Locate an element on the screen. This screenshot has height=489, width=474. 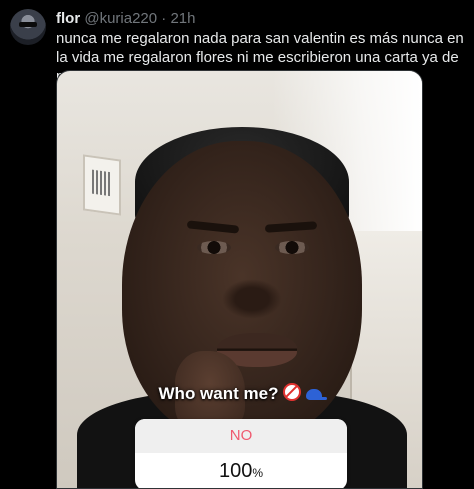
poll-result-value: 100 is located at coordinates (235, 471).